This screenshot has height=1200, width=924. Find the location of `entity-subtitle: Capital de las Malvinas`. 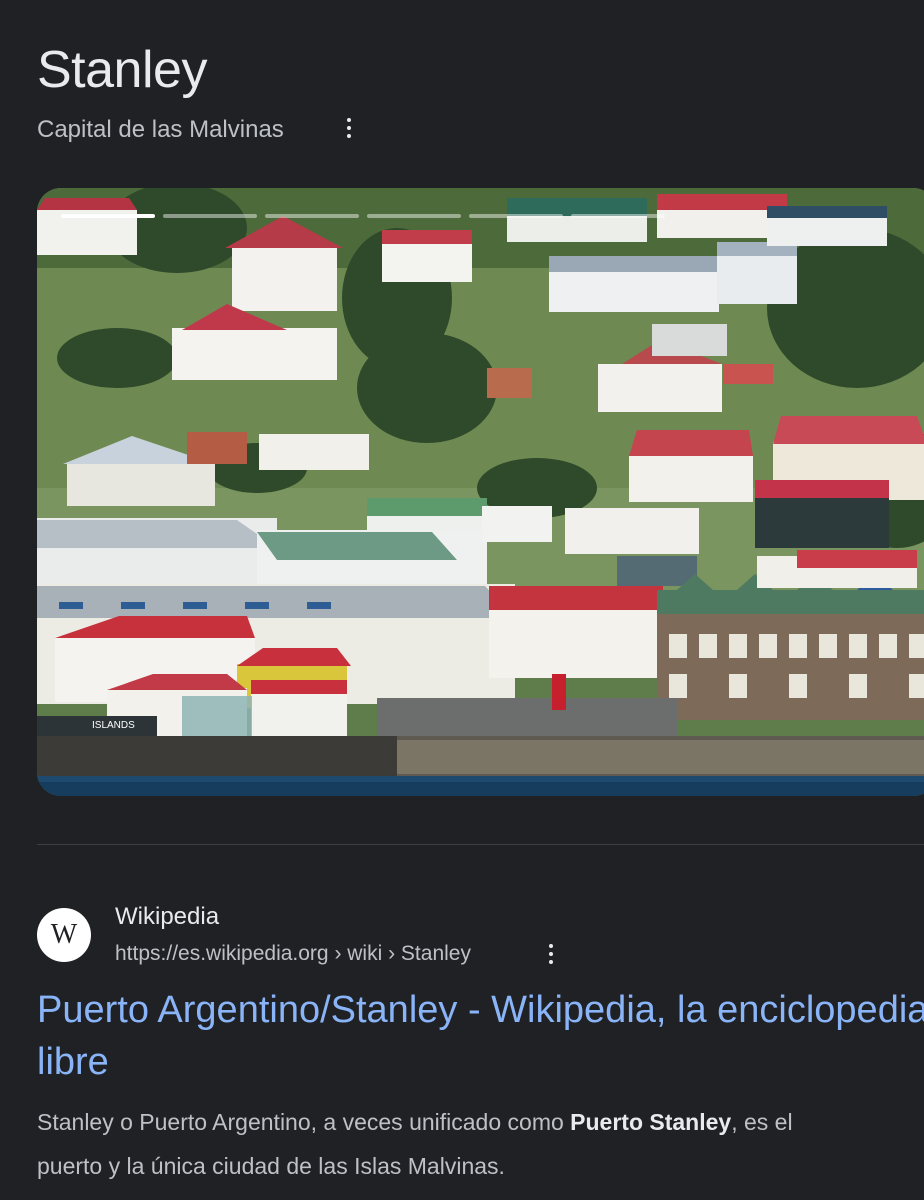

entity-subtitle: Capital de las Malvinas is located at coordinates (160, 129).